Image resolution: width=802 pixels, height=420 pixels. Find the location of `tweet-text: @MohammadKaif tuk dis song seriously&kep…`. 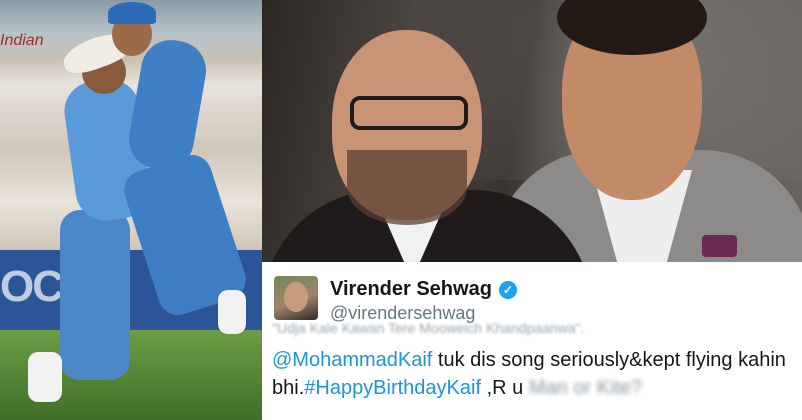

tweet-text: @MohammadKaif tuk dis song seriously&kep… is located at coordinates (534, 374).